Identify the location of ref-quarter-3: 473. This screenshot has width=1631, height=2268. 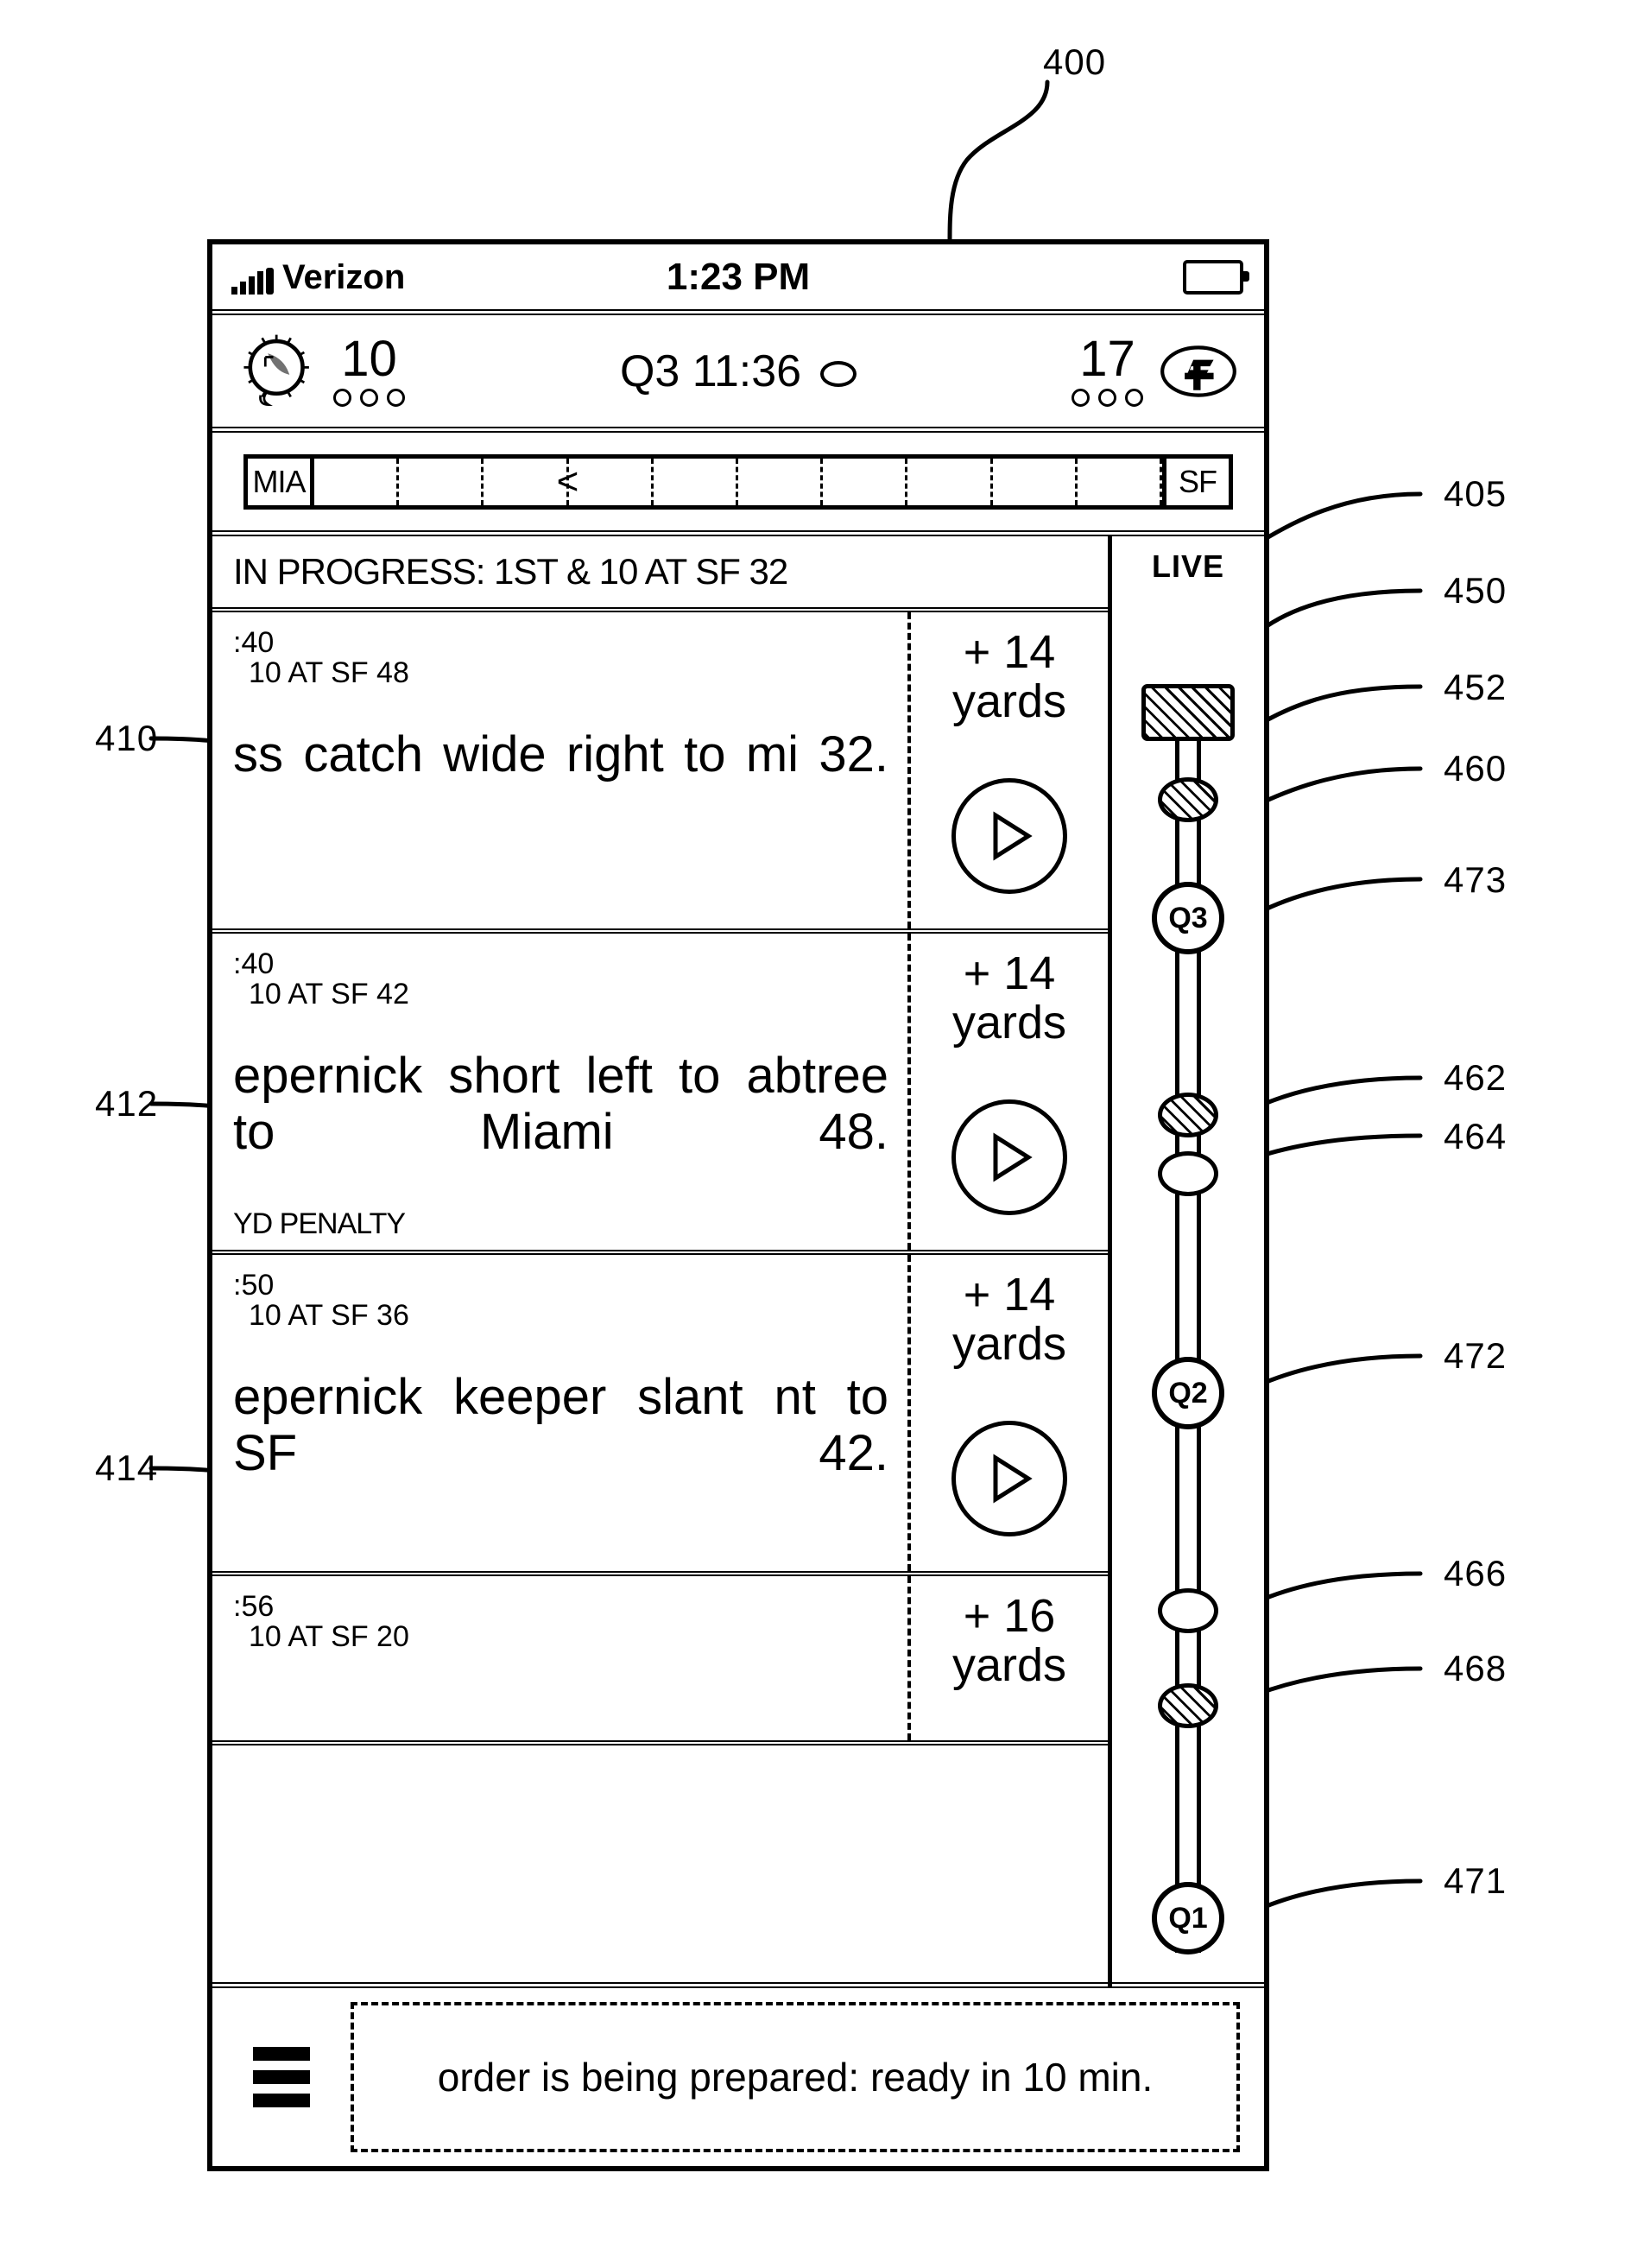
(1476, 879).